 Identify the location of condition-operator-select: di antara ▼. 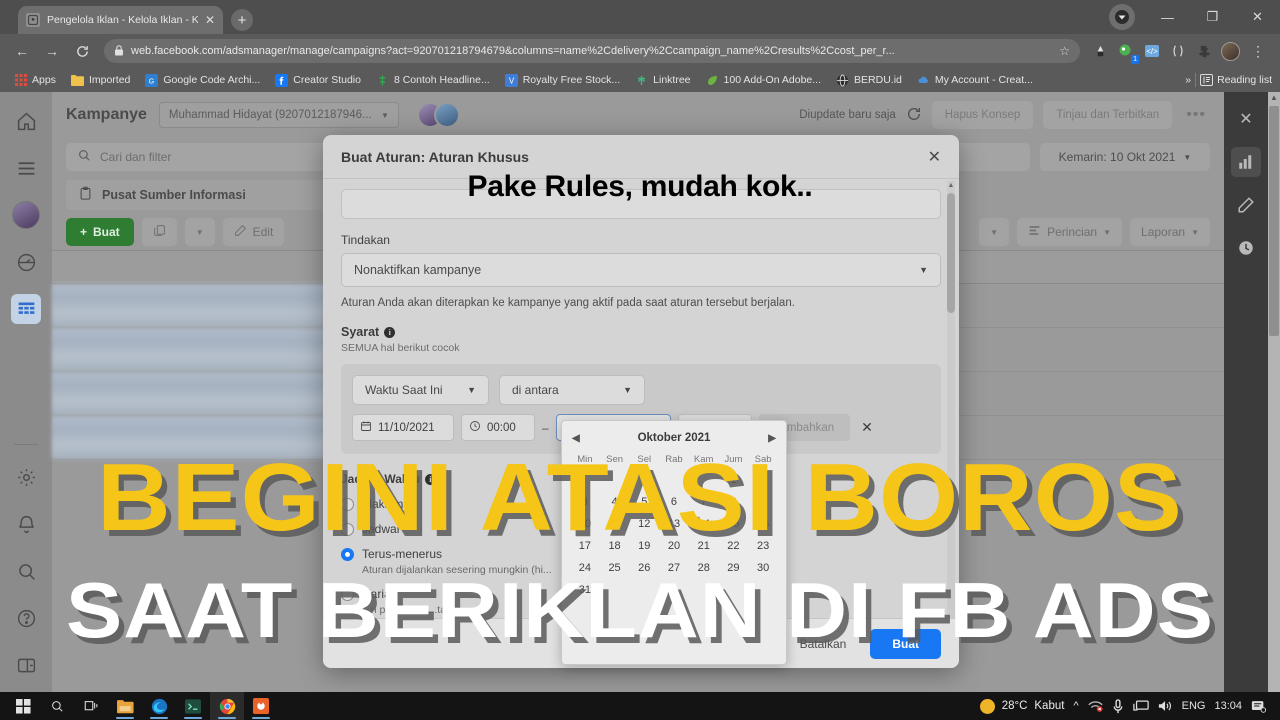
(572, 390).